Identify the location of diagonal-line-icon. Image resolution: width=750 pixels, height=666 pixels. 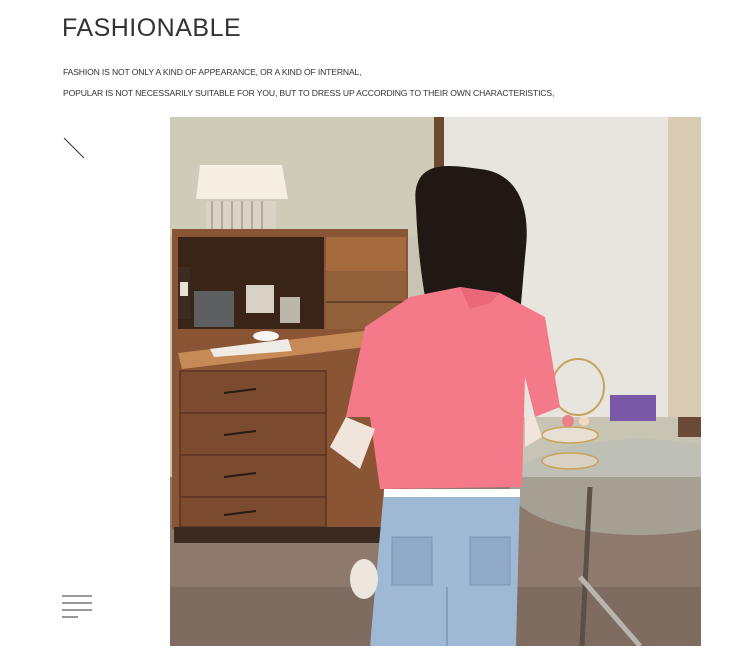
(74, 148).